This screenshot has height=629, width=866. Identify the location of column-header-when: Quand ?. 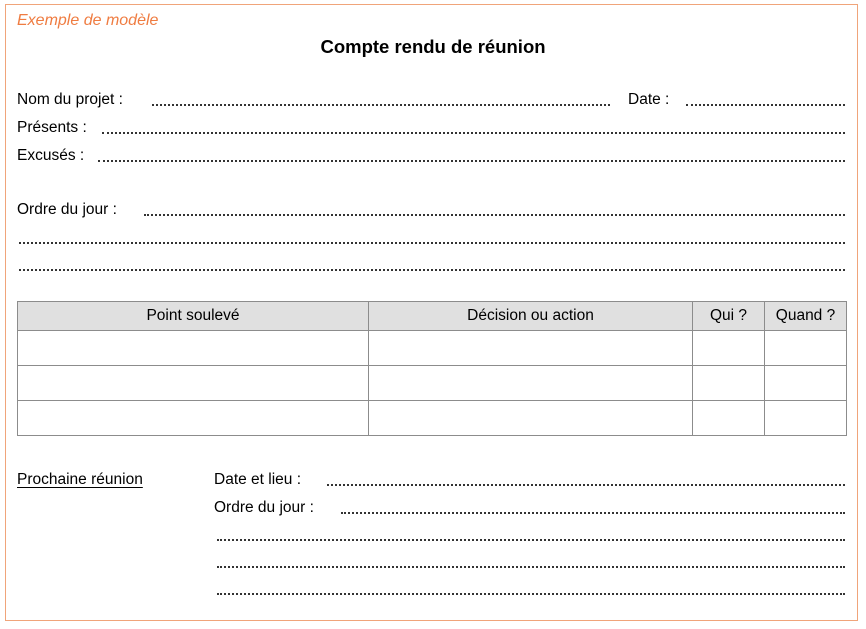
(805, 316).